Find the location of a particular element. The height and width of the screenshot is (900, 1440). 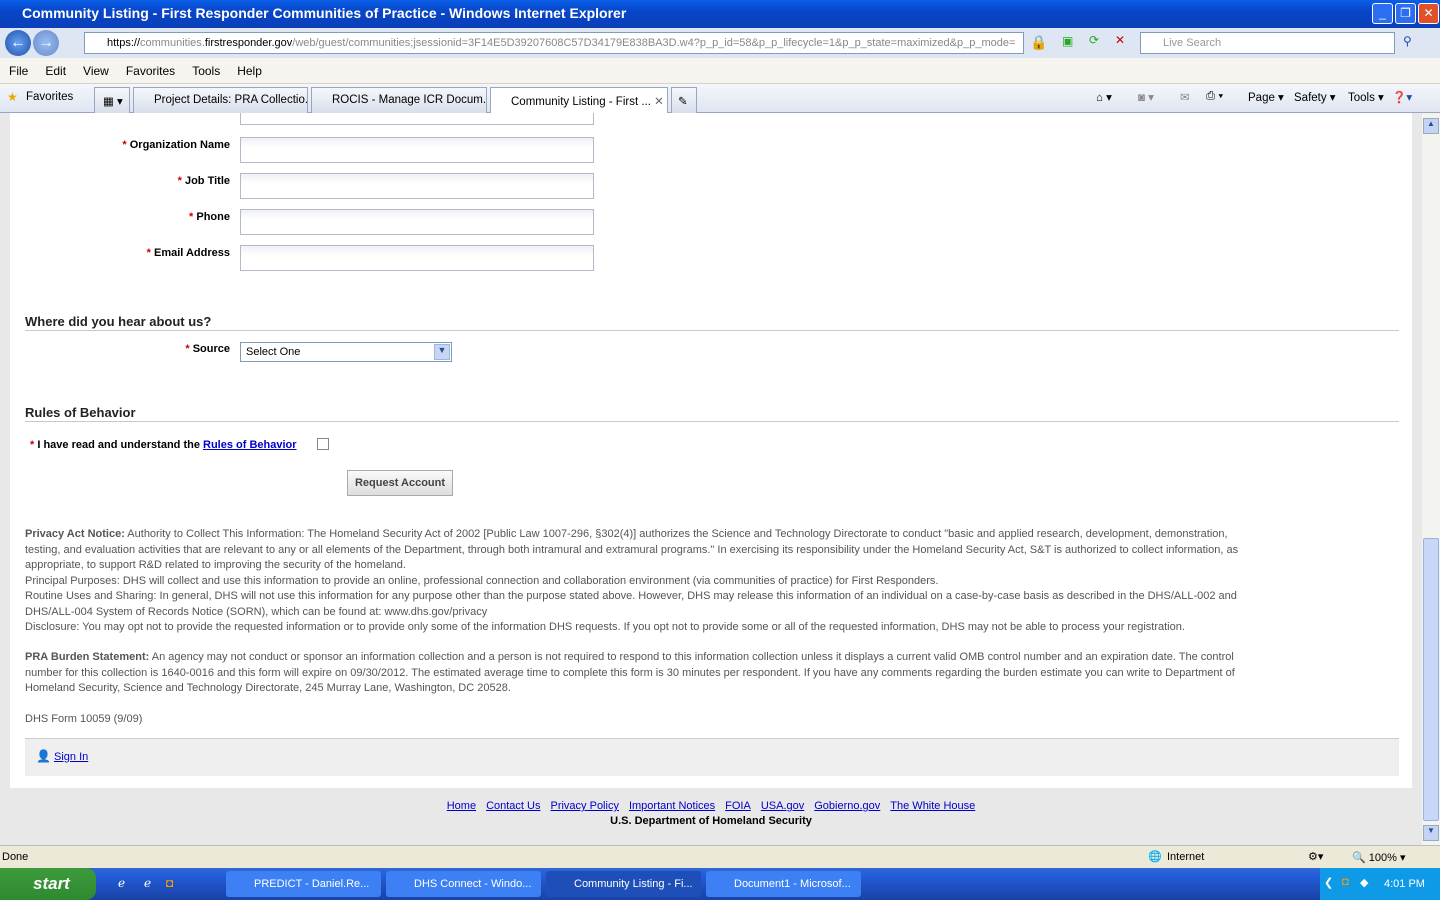

sign-in-bar: 👤 Sign In is located at coordinates (712, 757).